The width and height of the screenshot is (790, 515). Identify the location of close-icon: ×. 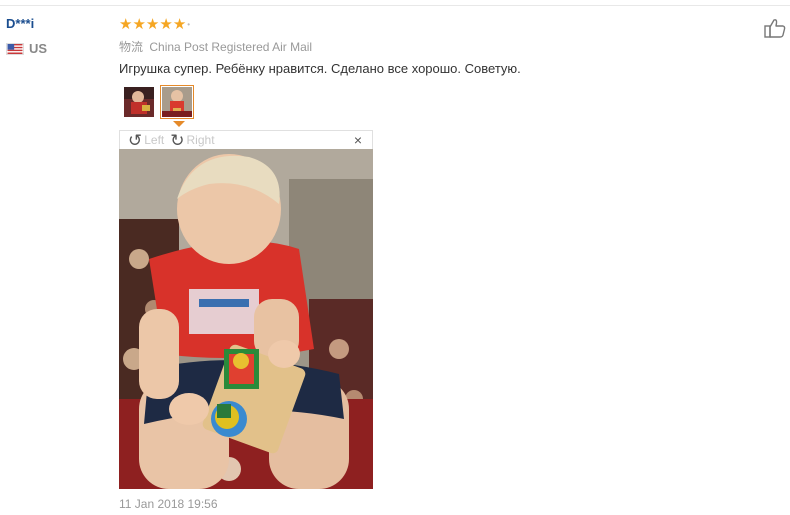
(358, 140).